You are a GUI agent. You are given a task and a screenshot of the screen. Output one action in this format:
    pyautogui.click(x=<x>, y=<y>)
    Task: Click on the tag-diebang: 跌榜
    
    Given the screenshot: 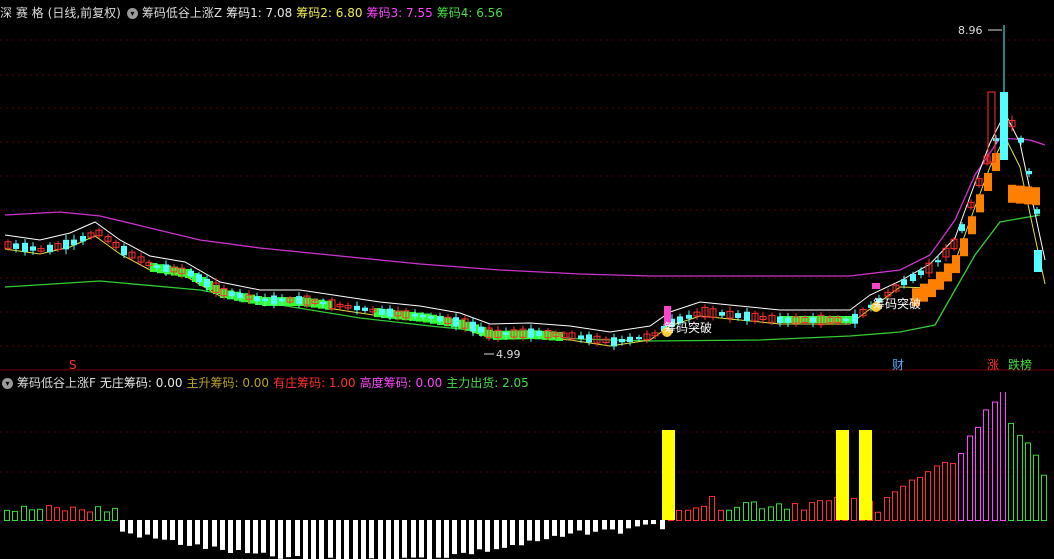 What is the action you would take?
    pyautogui.click(x=1020, y=364)
    